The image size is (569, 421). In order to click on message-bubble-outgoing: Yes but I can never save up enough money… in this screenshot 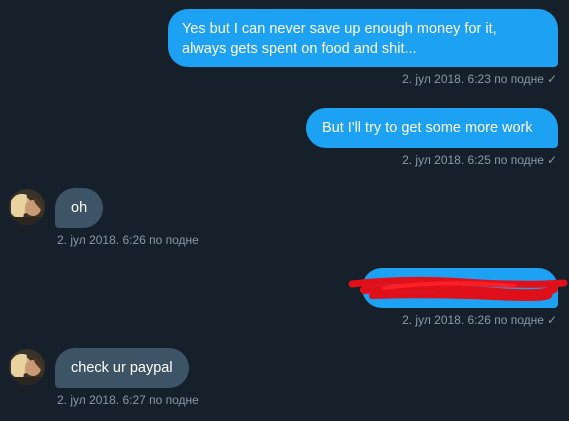, I will do `click(363, 38)`.